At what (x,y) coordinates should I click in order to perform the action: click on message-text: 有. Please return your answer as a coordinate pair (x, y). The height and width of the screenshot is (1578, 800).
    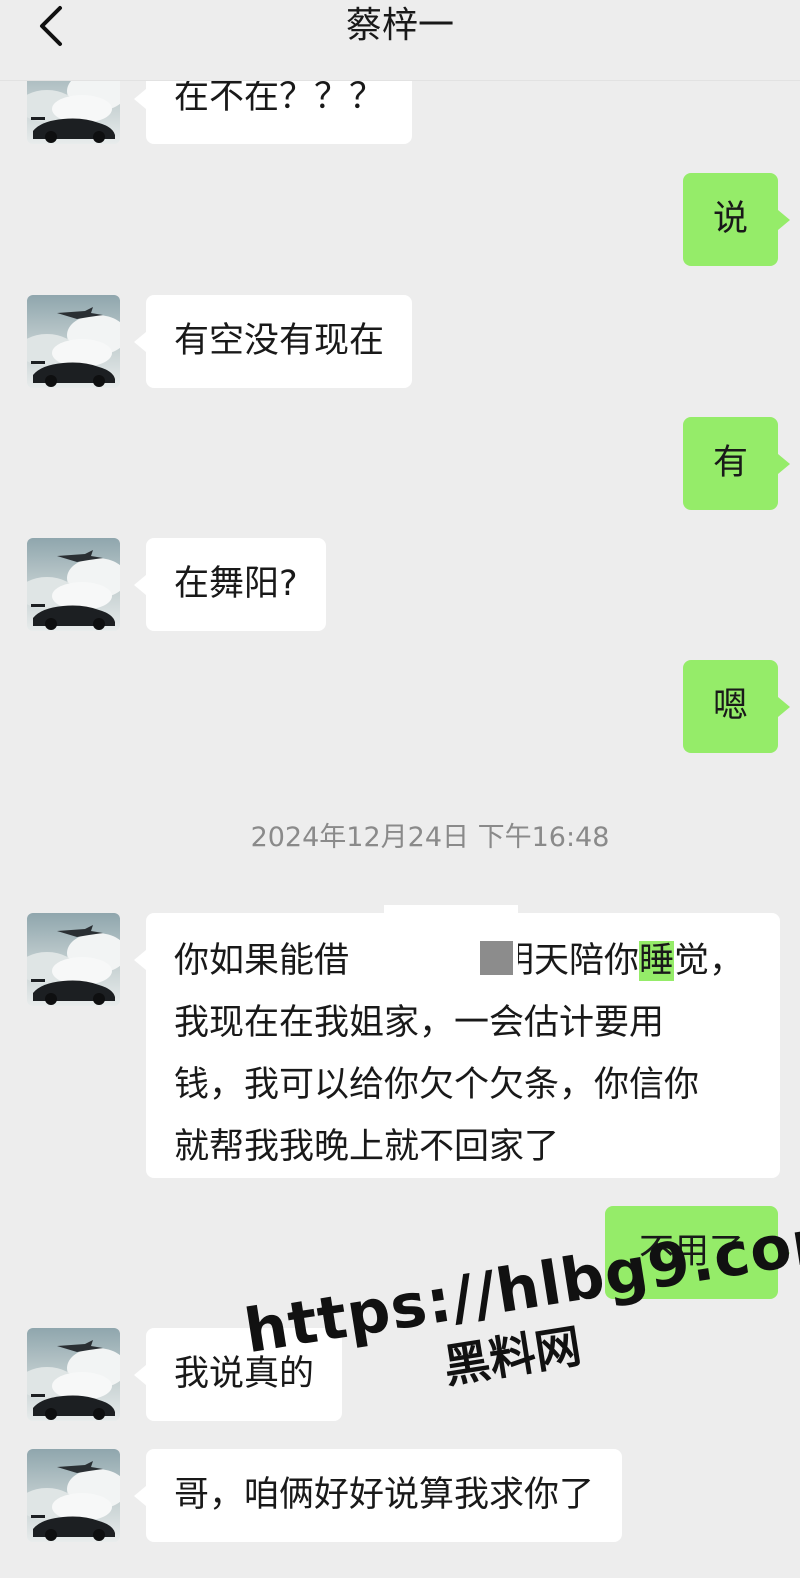
    Looking at the image, I should click on (730, 463).